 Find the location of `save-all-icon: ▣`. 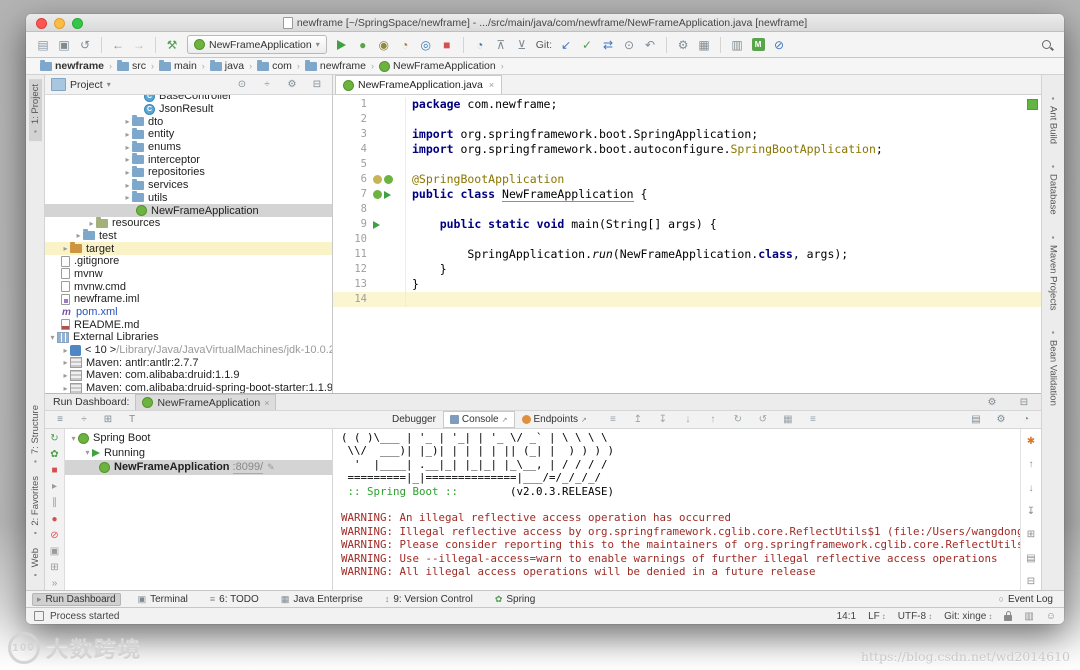

save-all-icon: ▣ is located at coordinates (64, 45).